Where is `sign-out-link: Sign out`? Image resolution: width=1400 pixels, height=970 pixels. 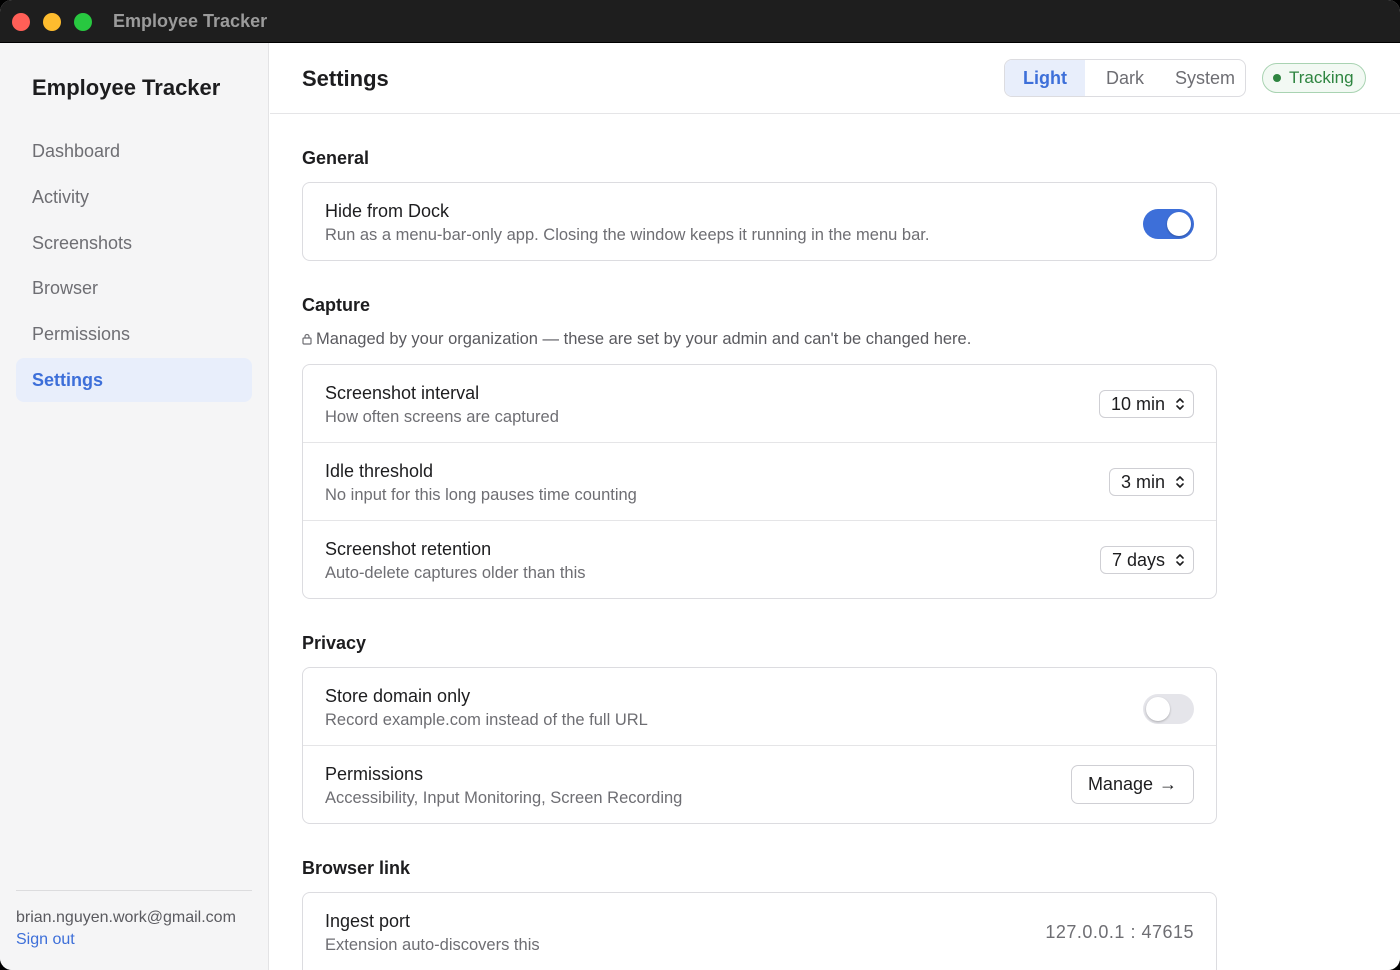
sign-out-link: Sign out is located at coordinates (45, 940).